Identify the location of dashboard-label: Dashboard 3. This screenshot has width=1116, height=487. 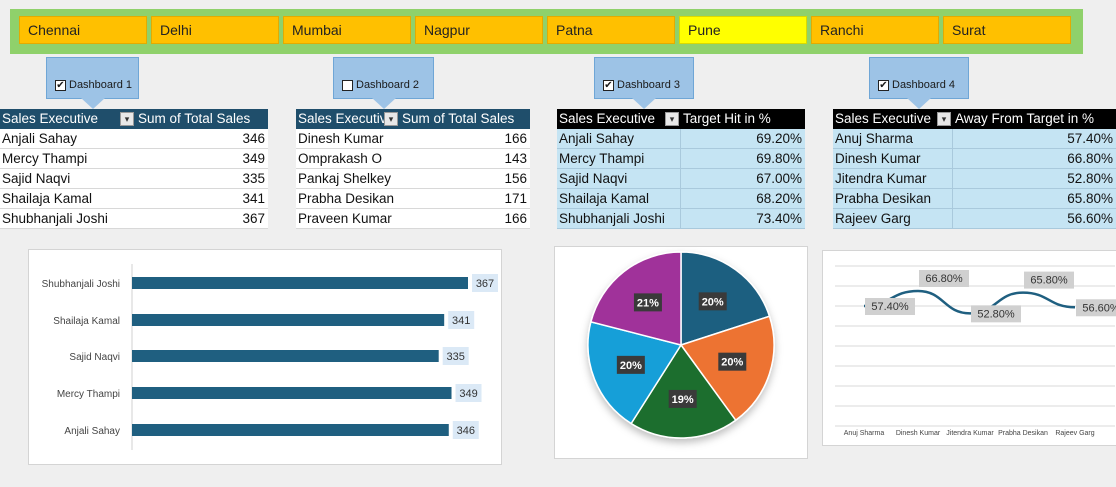
(648, 85).